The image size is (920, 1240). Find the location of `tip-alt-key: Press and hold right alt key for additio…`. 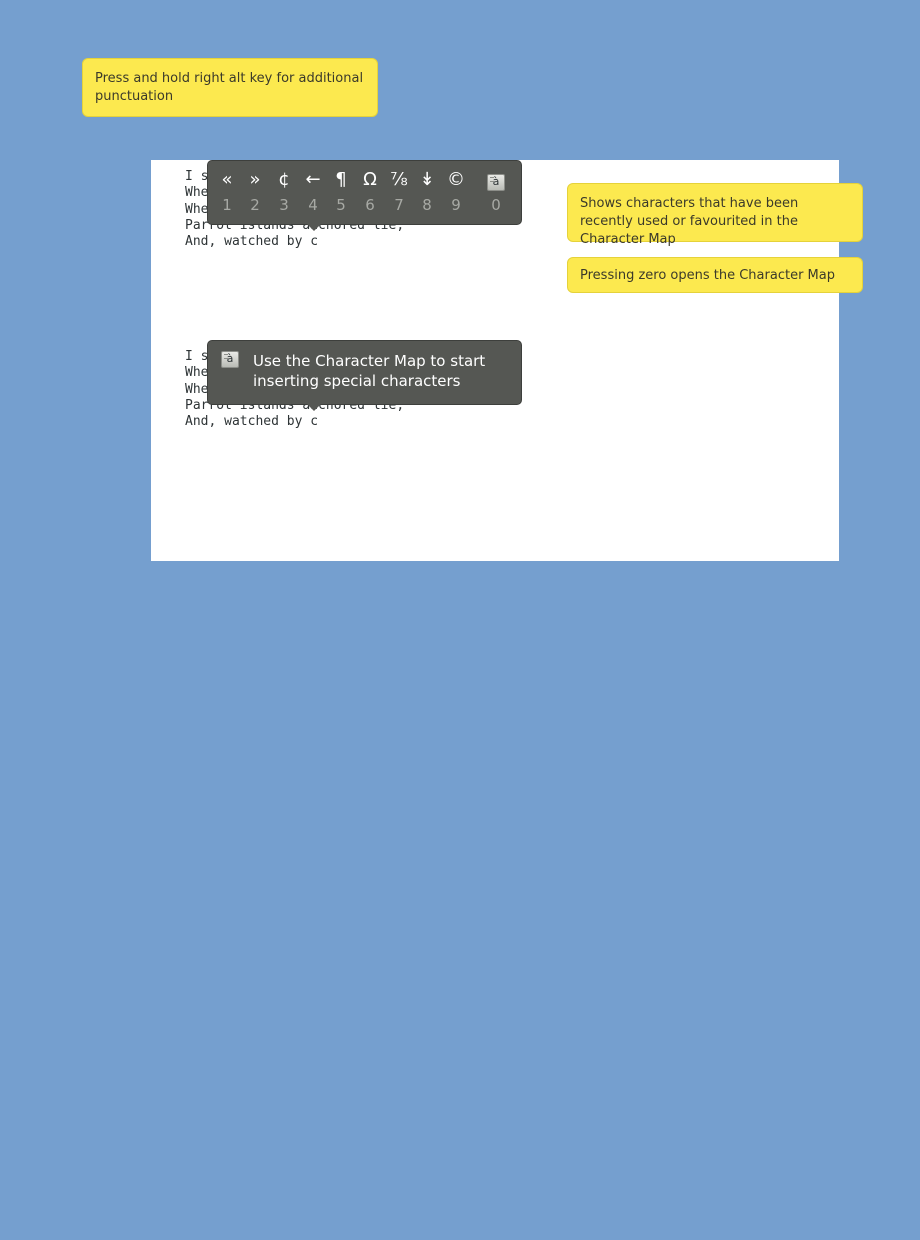

tip-alt-key: Press and hold right alt key for additio… is located at coordinates (230, 87).